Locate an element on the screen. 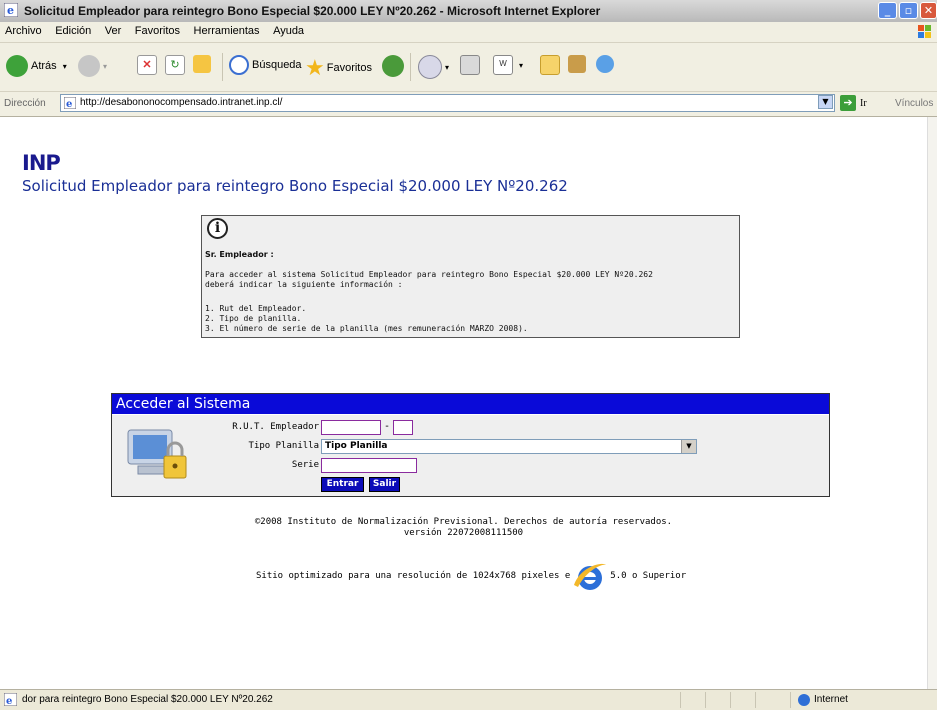 The width and height of the screenshot is (937, 710). research-icon is located at coordinates (577, 64).